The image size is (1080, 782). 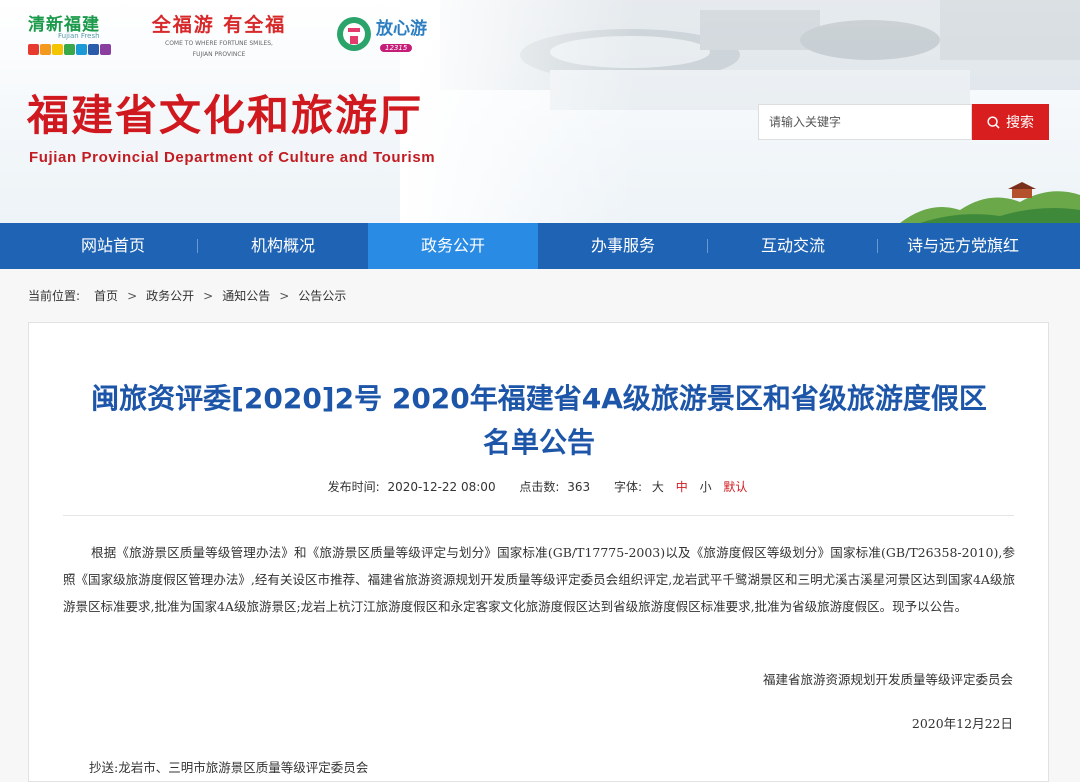 I want to click on scenery-decoration, so click(x=990, y=202).